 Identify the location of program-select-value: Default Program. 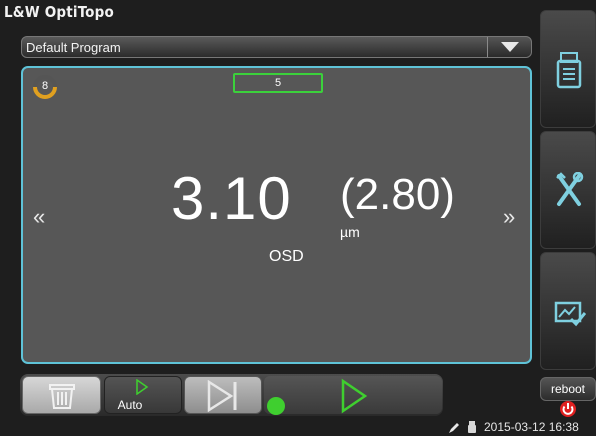
(73, 47).